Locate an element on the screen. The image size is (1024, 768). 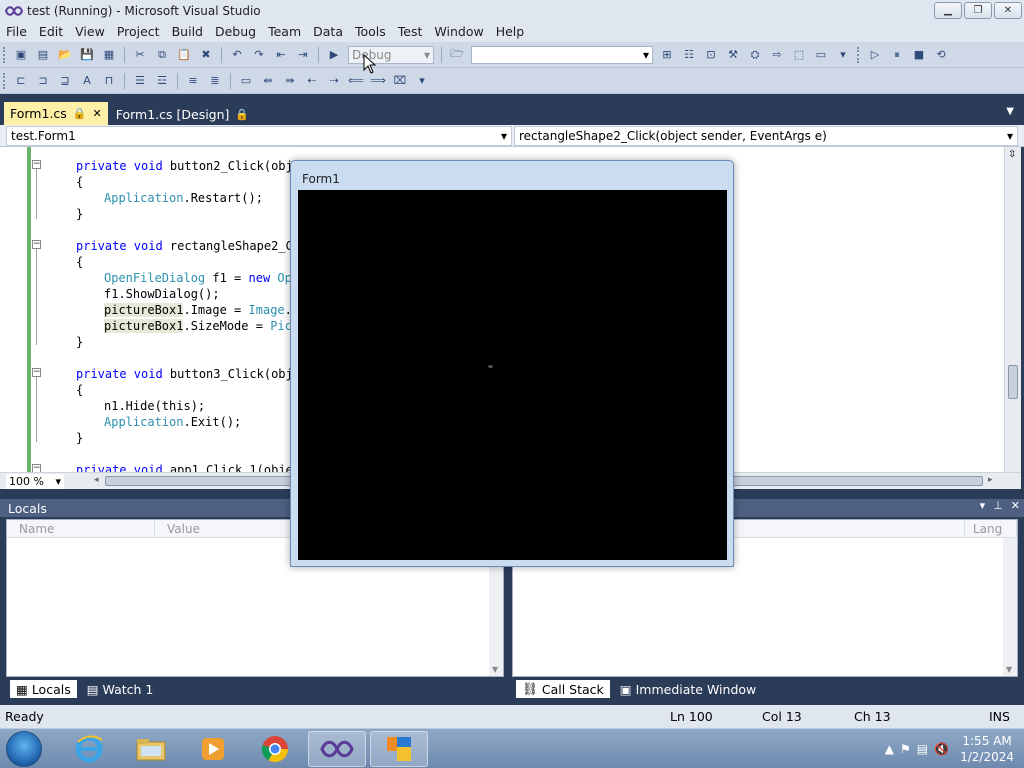
close-button: ✕ is located at coordinates (1008, 10).